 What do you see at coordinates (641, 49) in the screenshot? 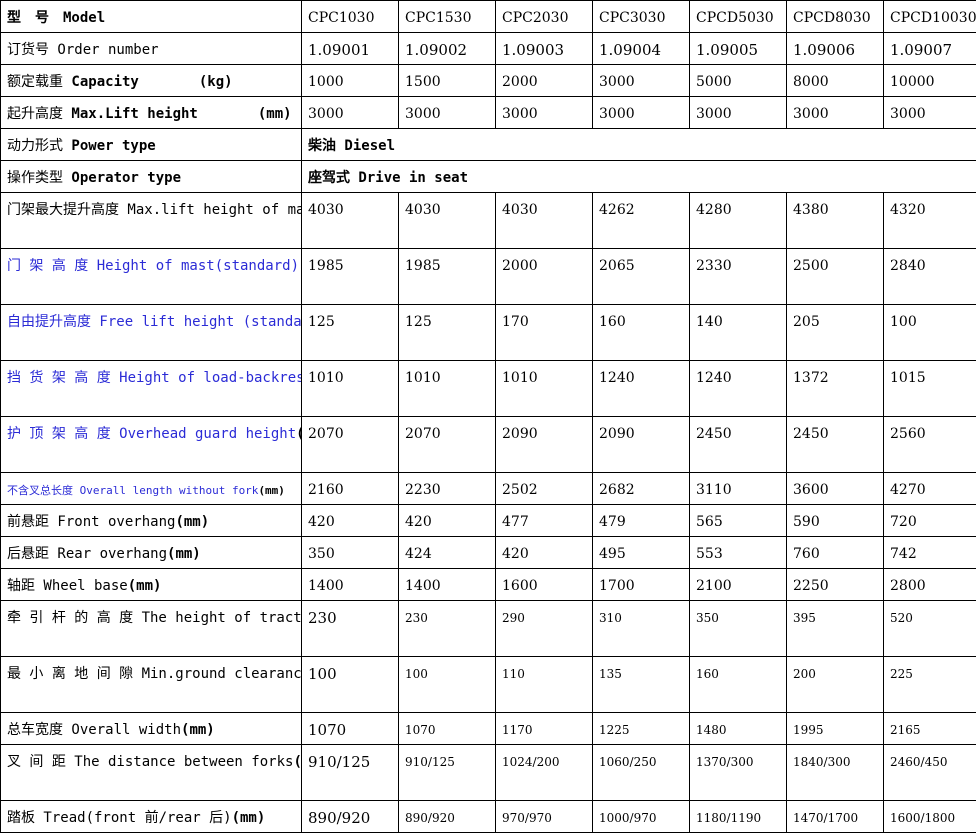
I see `value-cell: 1.09004` at bounding box center [641, 49].